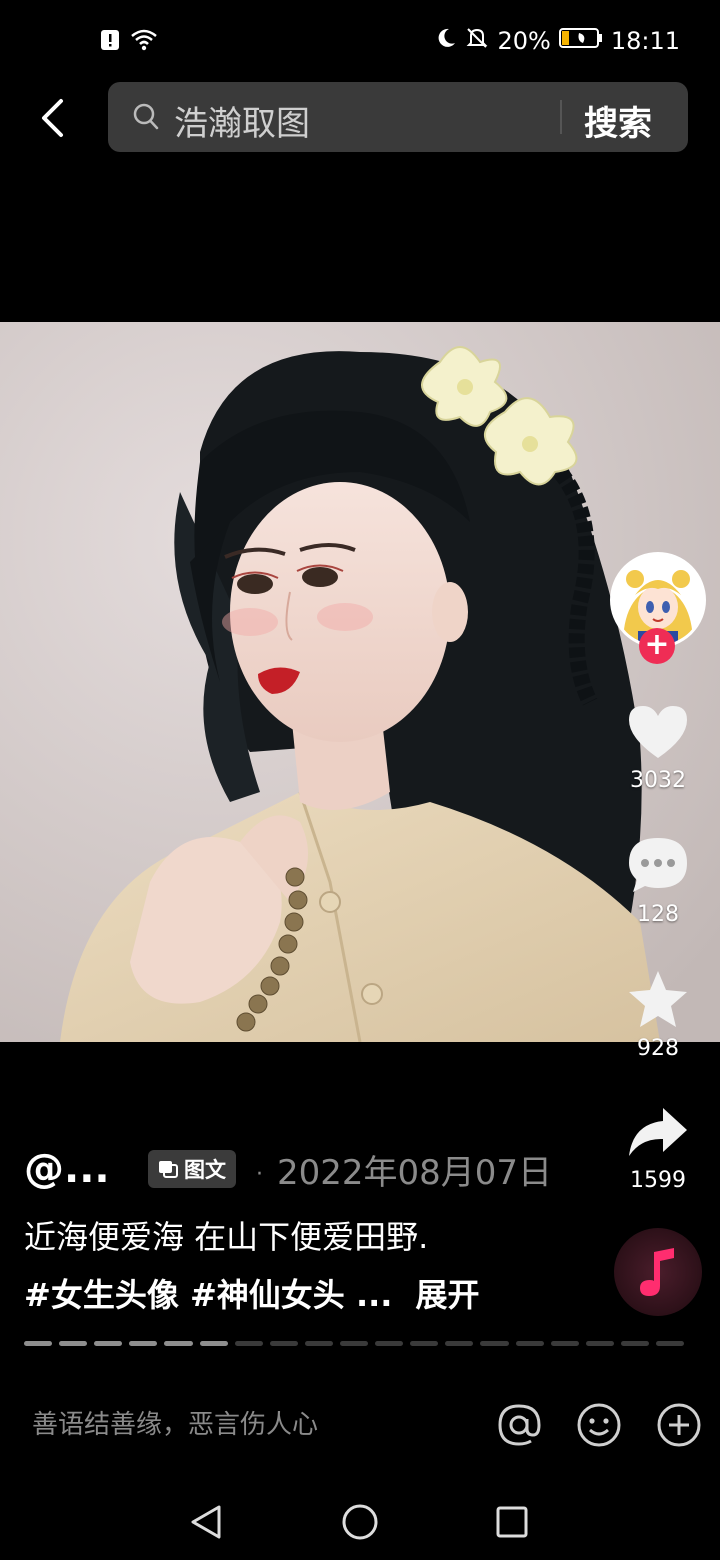  I want to click on emoji-icon, so click(599, 1425).